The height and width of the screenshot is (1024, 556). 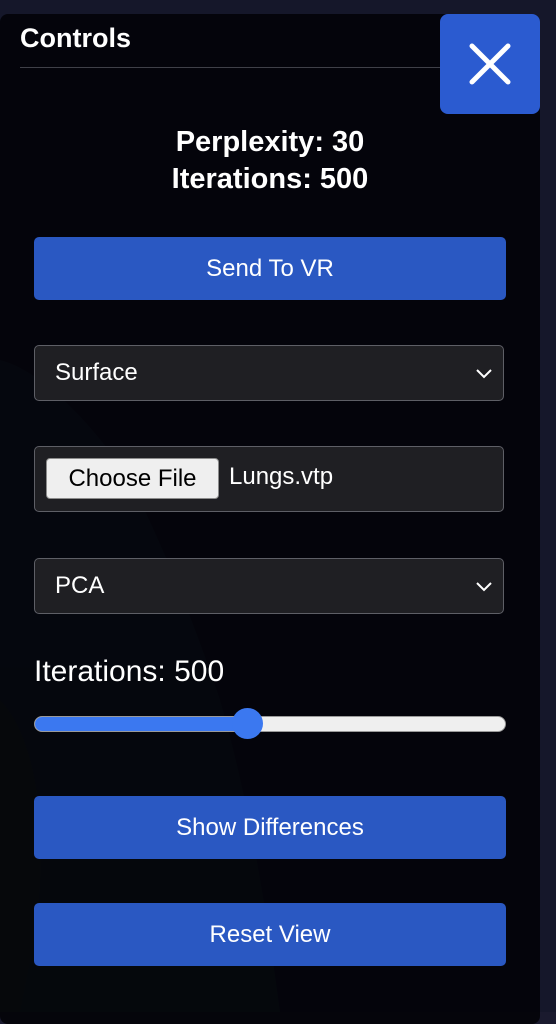 I want to click on iterations-slider-label: Iterations: 500, so click(x=129, y=671).